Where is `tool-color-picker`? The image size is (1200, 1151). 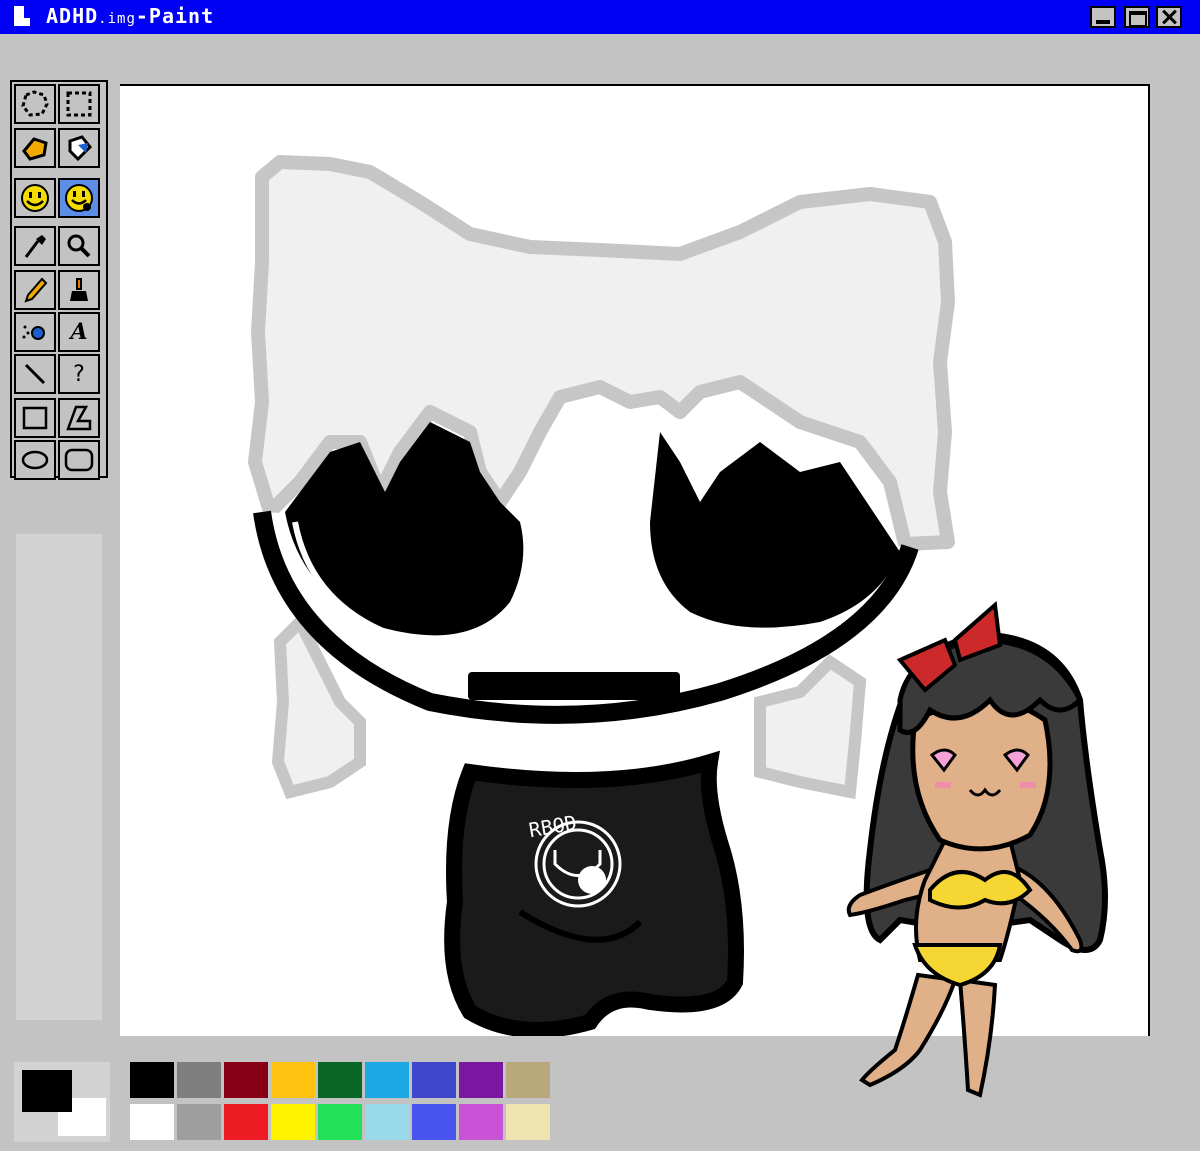
tool-color-picker is located at coordinates (35, 246).